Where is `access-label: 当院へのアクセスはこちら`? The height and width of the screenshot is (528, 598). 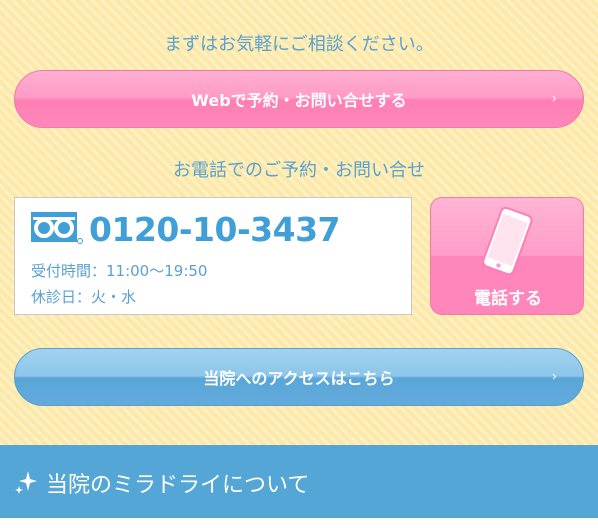 access-label: 当院へのアクセスはこちら is located at coordinates (299, 378).